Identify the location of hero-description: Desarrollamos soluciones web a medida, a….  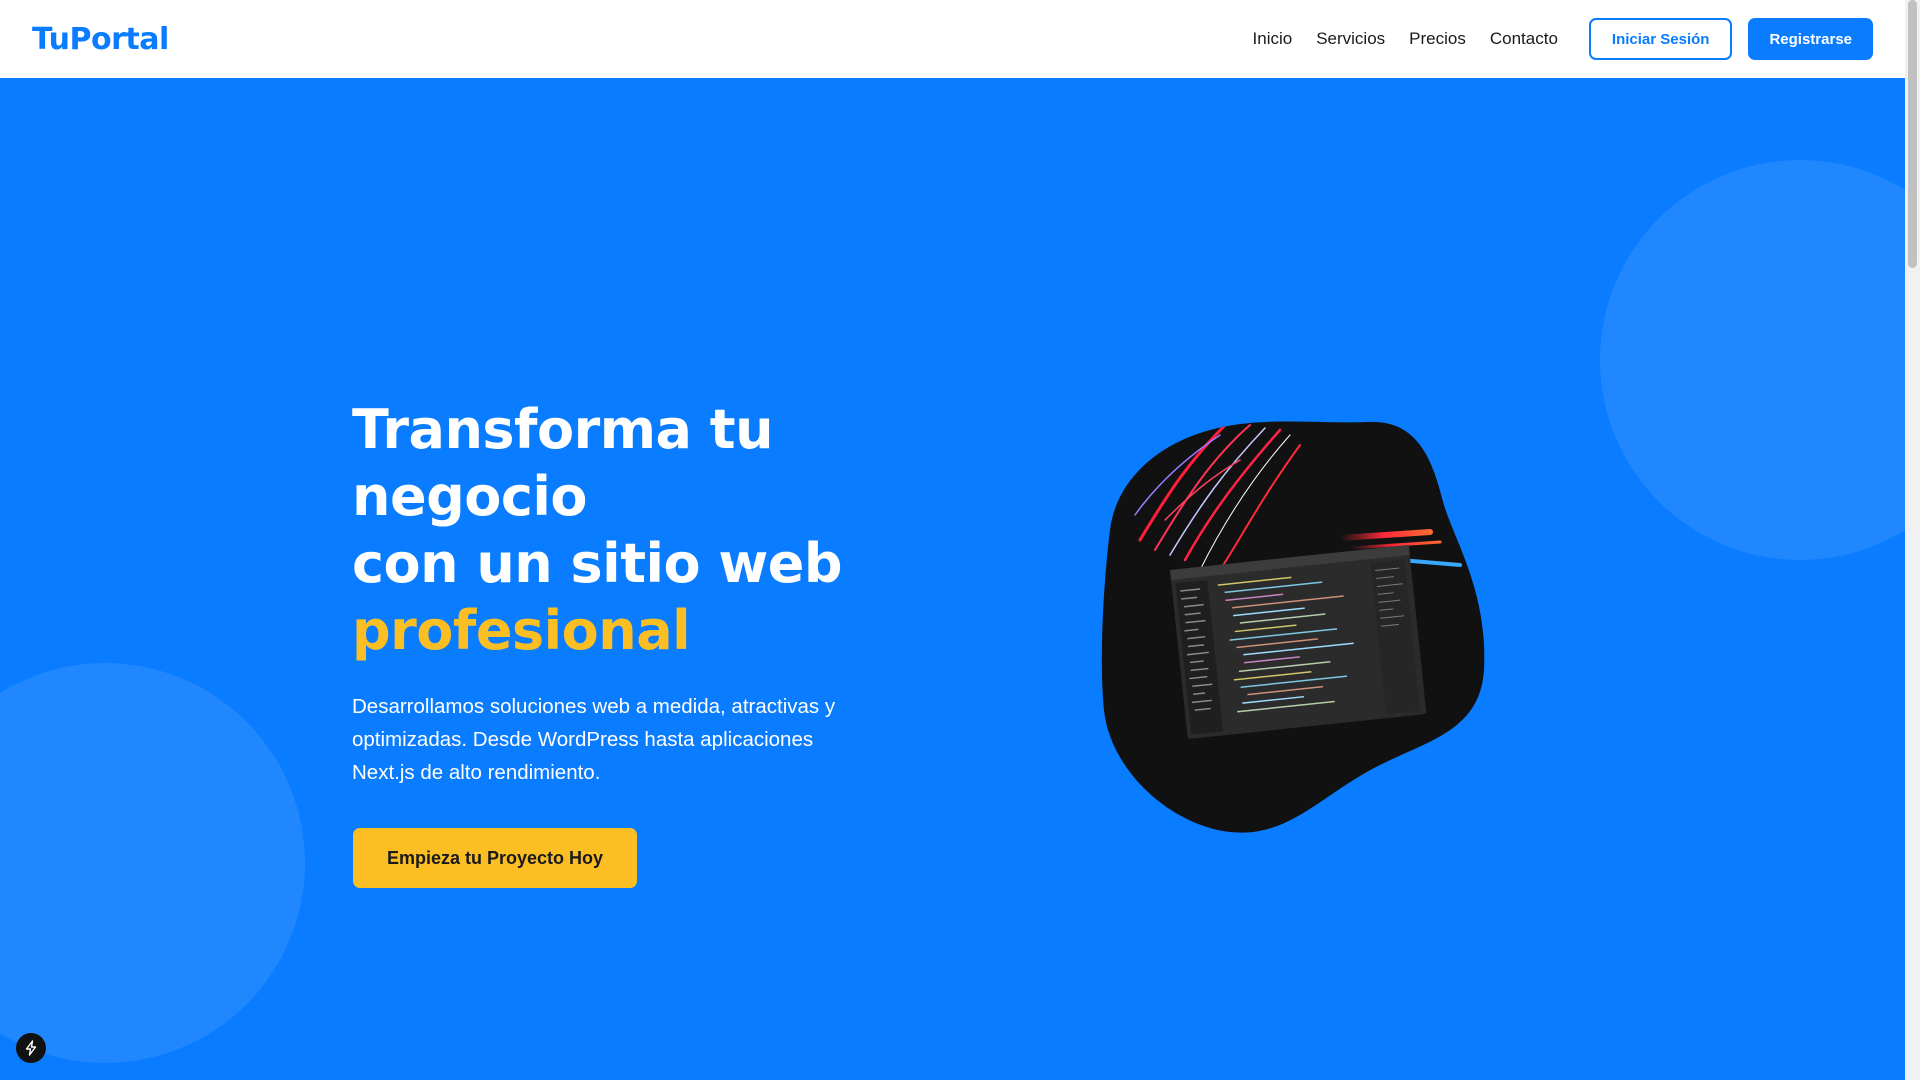
(594, 739).